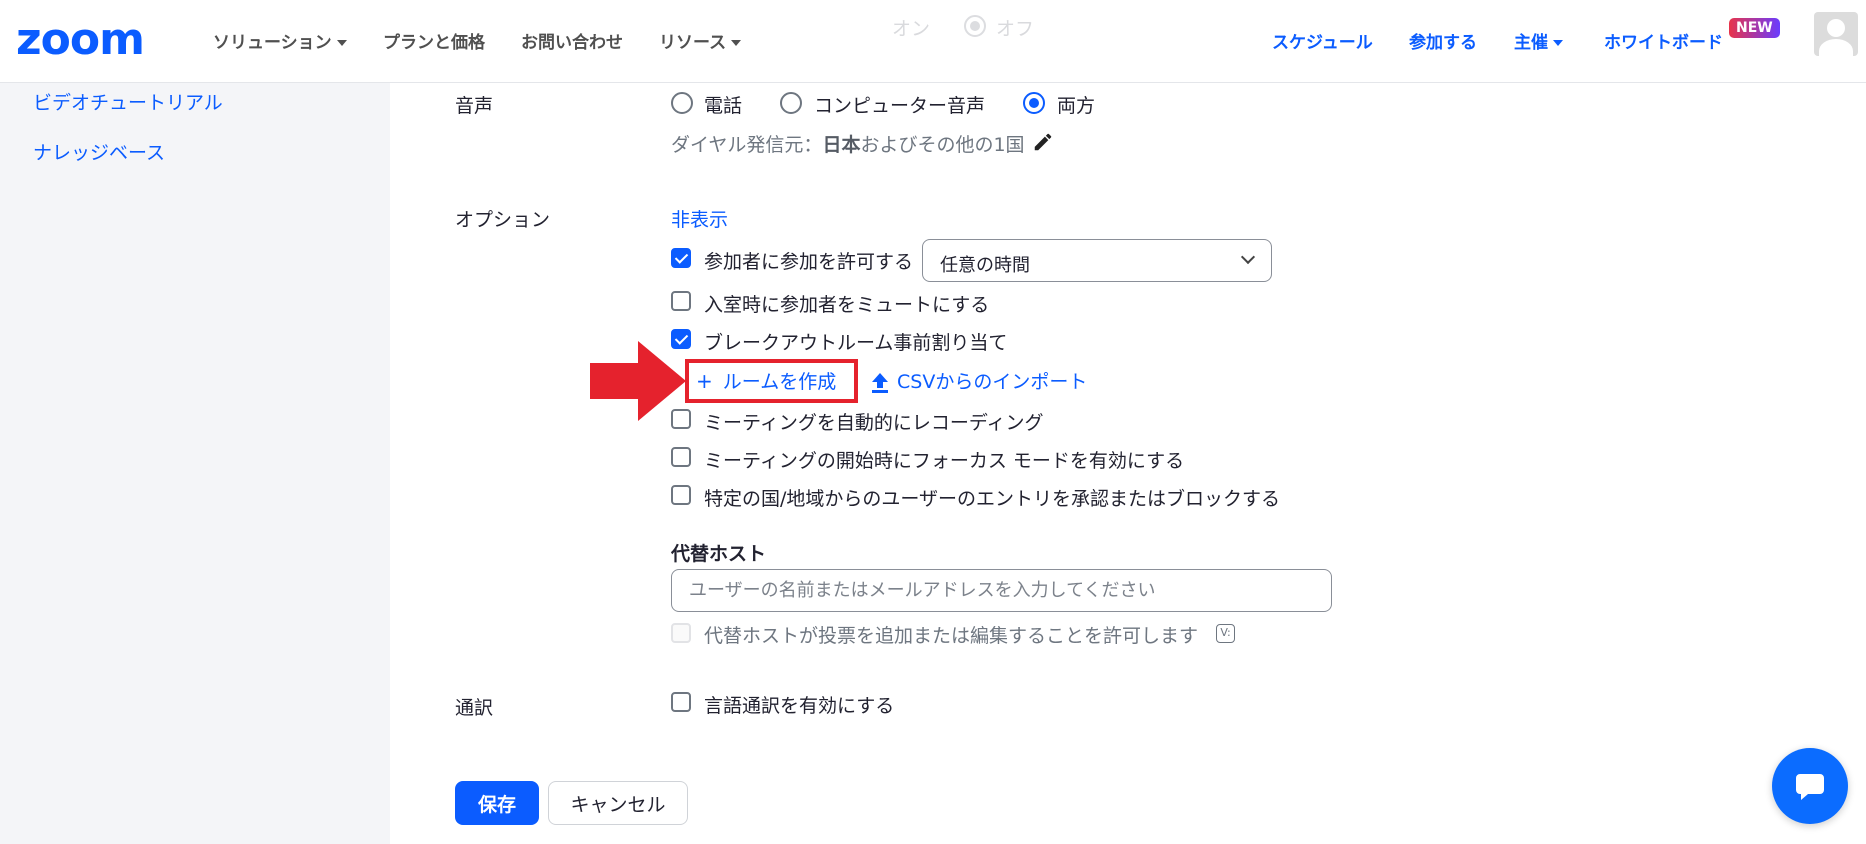 This screenshot has width=1866, height=844. What do you see at coordinates (799, 706) in the screenshot?
I see `interpretation-enable-label: 言語通訳を有効にする` at bounding box center [799, 706].